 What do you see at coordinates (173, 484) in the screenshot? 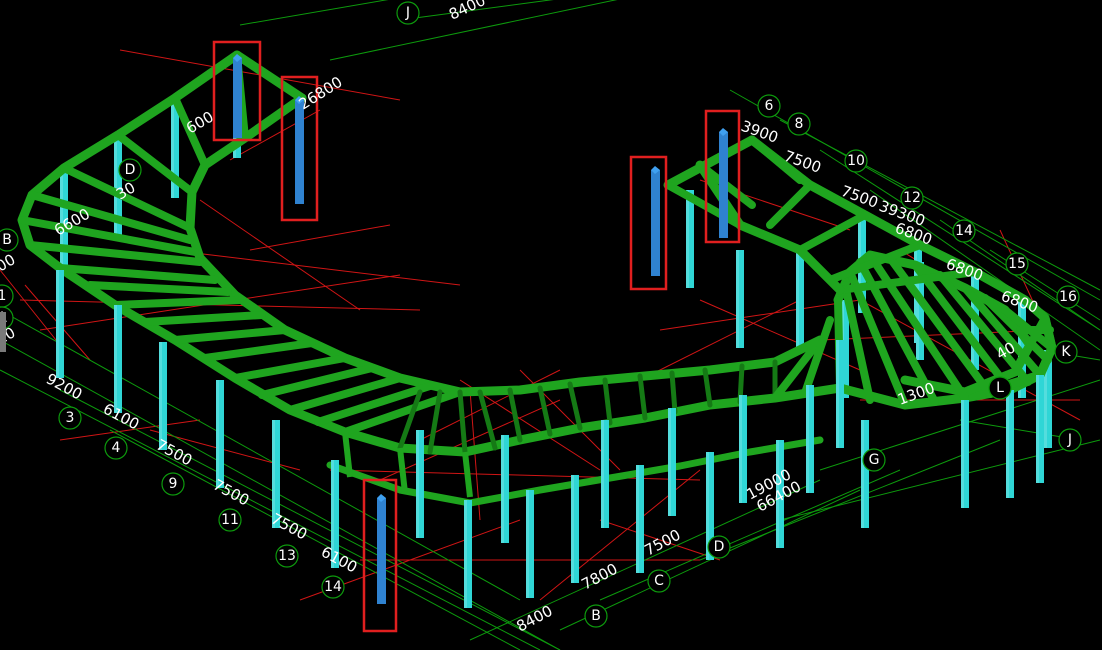
I see `grid-label: 9` at bounding box center [173, 484].